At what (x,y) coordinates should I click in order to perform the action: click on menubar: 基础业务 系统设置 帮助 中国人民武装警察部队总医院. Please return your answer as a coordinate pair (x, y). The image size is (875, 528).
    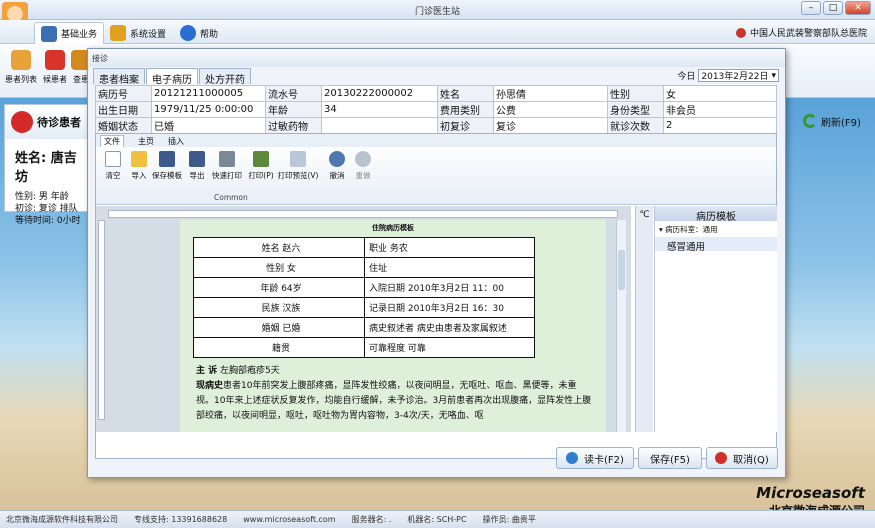
    Looking at the image, I should click on (437, 32).